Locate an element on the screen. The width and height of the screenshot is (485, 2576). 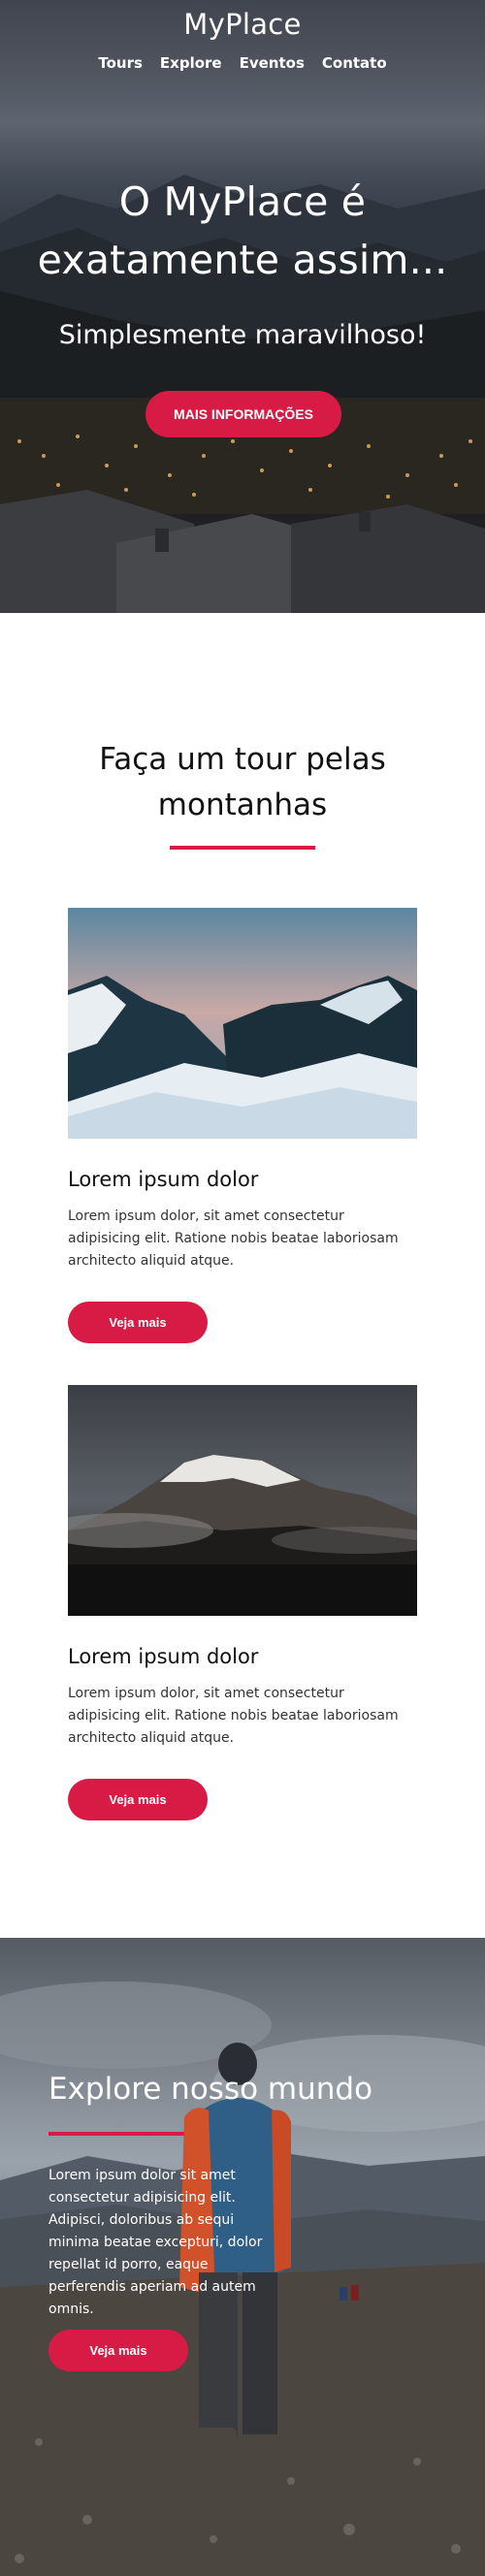
snowy-volcano-image is located at coordinates (242, 1500).